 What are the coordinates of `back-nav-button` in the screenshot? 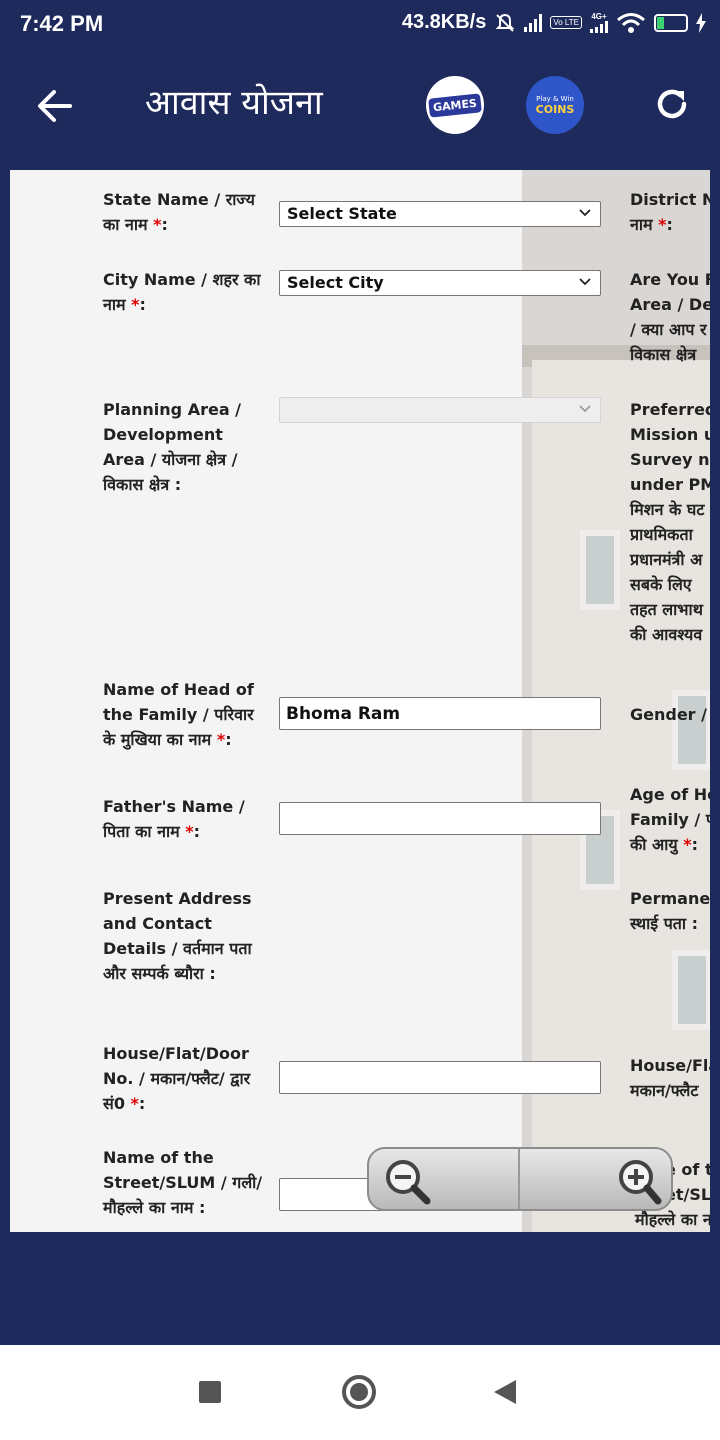 It's located at (505, 1392).